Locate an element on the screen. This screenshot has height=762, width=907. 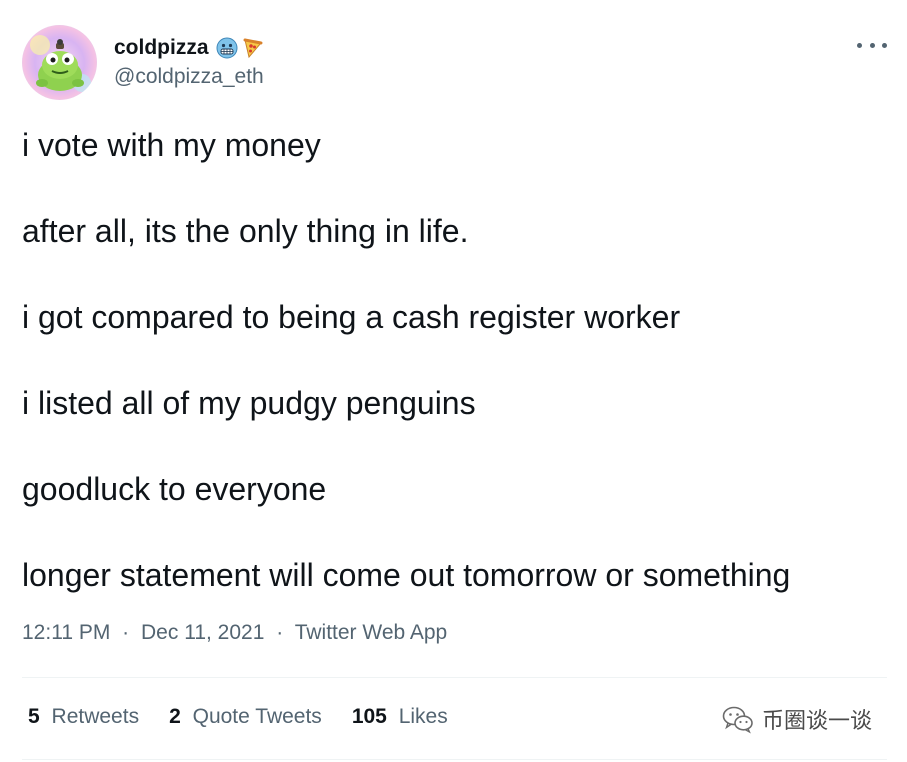
avatar is located at coordinates (59, 62).